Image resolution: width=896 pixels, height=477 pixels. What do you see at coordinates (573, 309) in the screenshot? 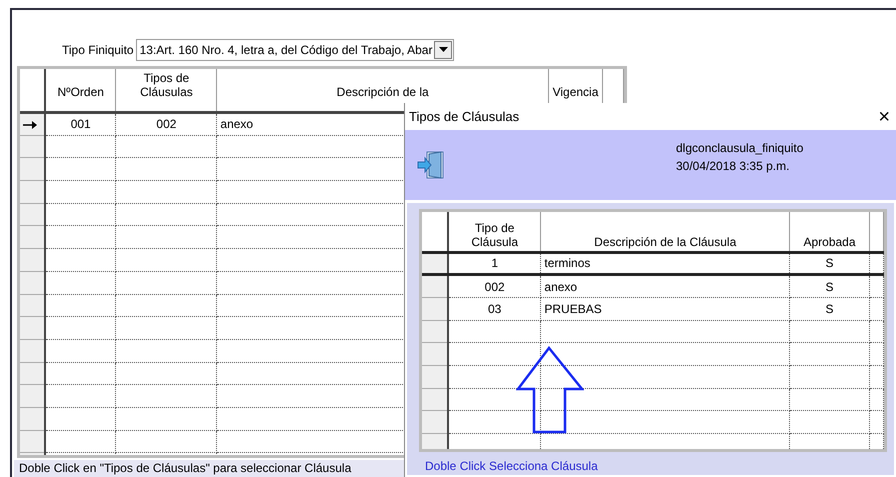
I see `table-cell: PRUEBAS` at bounding box center [573, 309].